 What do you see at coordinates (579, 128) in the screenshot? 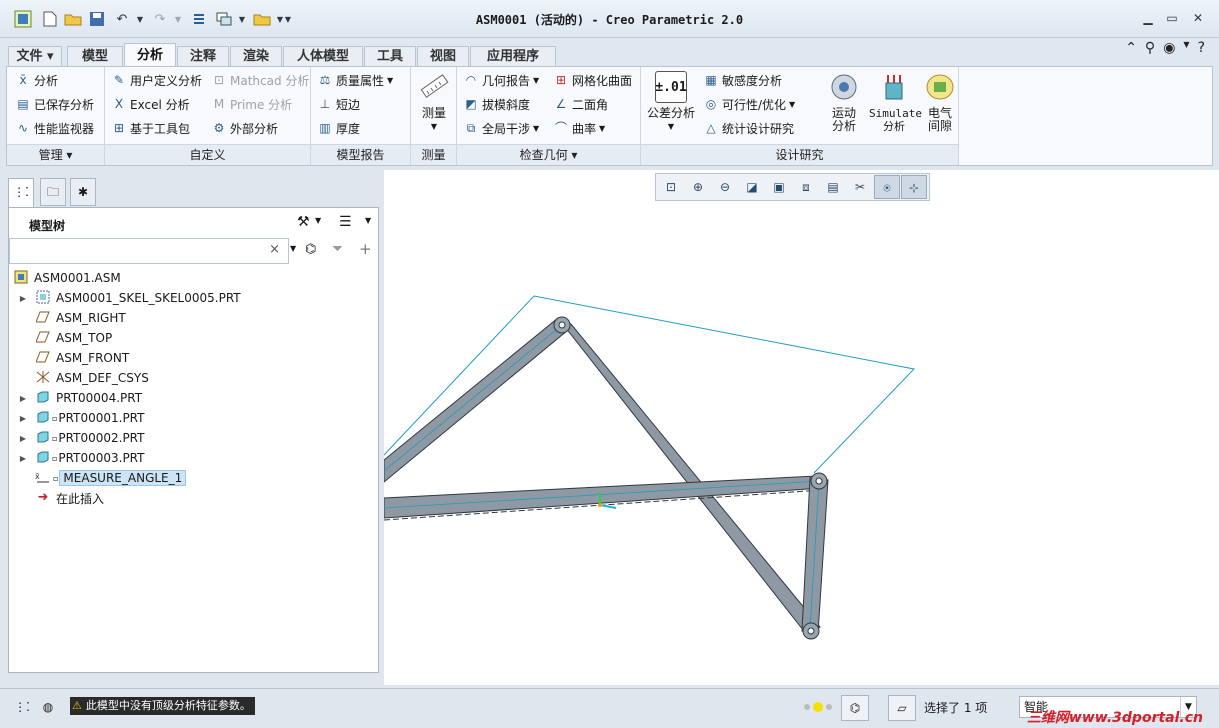
I see `curvature-button: ⌒ 曲率 ▼` at bounding box center [579, 128].